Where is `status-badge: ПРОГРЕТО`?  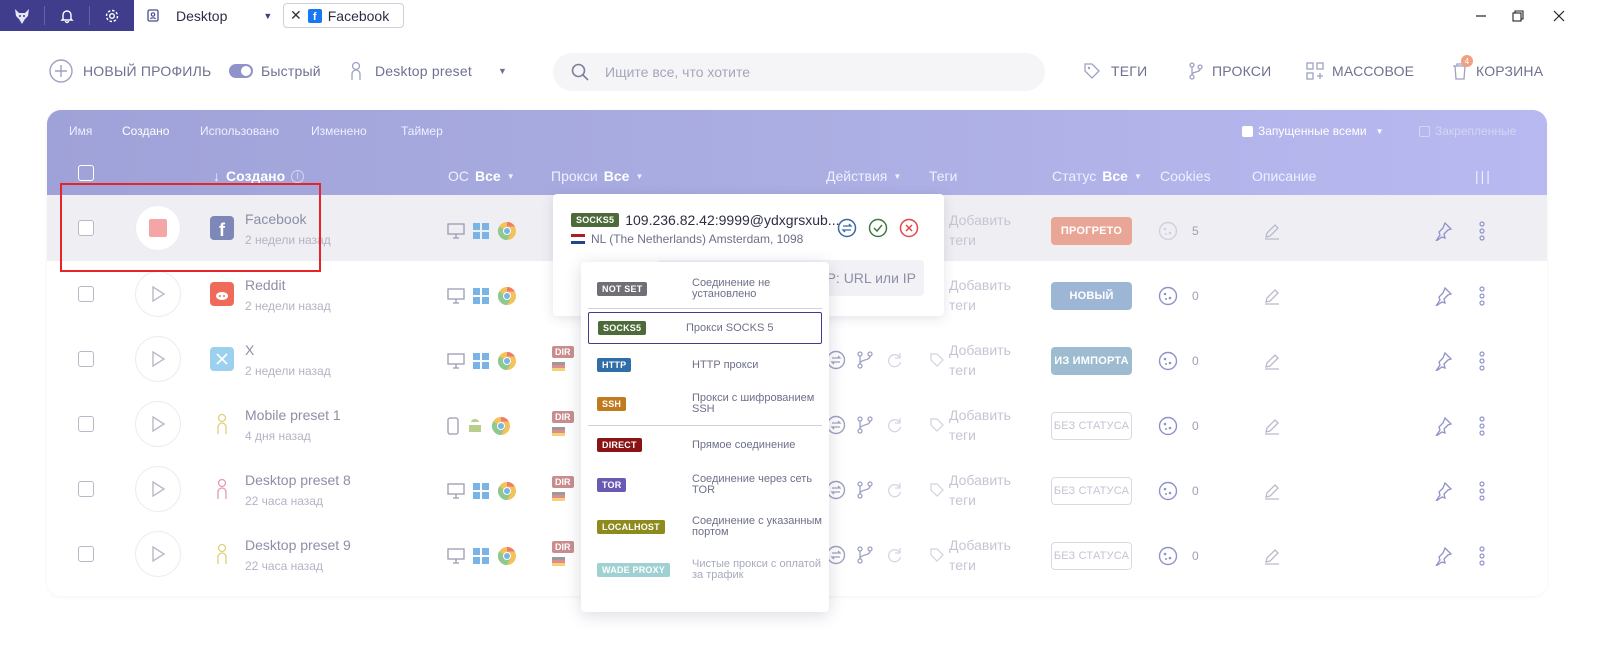
status-badge: ПРОГРЕТО is located at coordinates (1091, 231).